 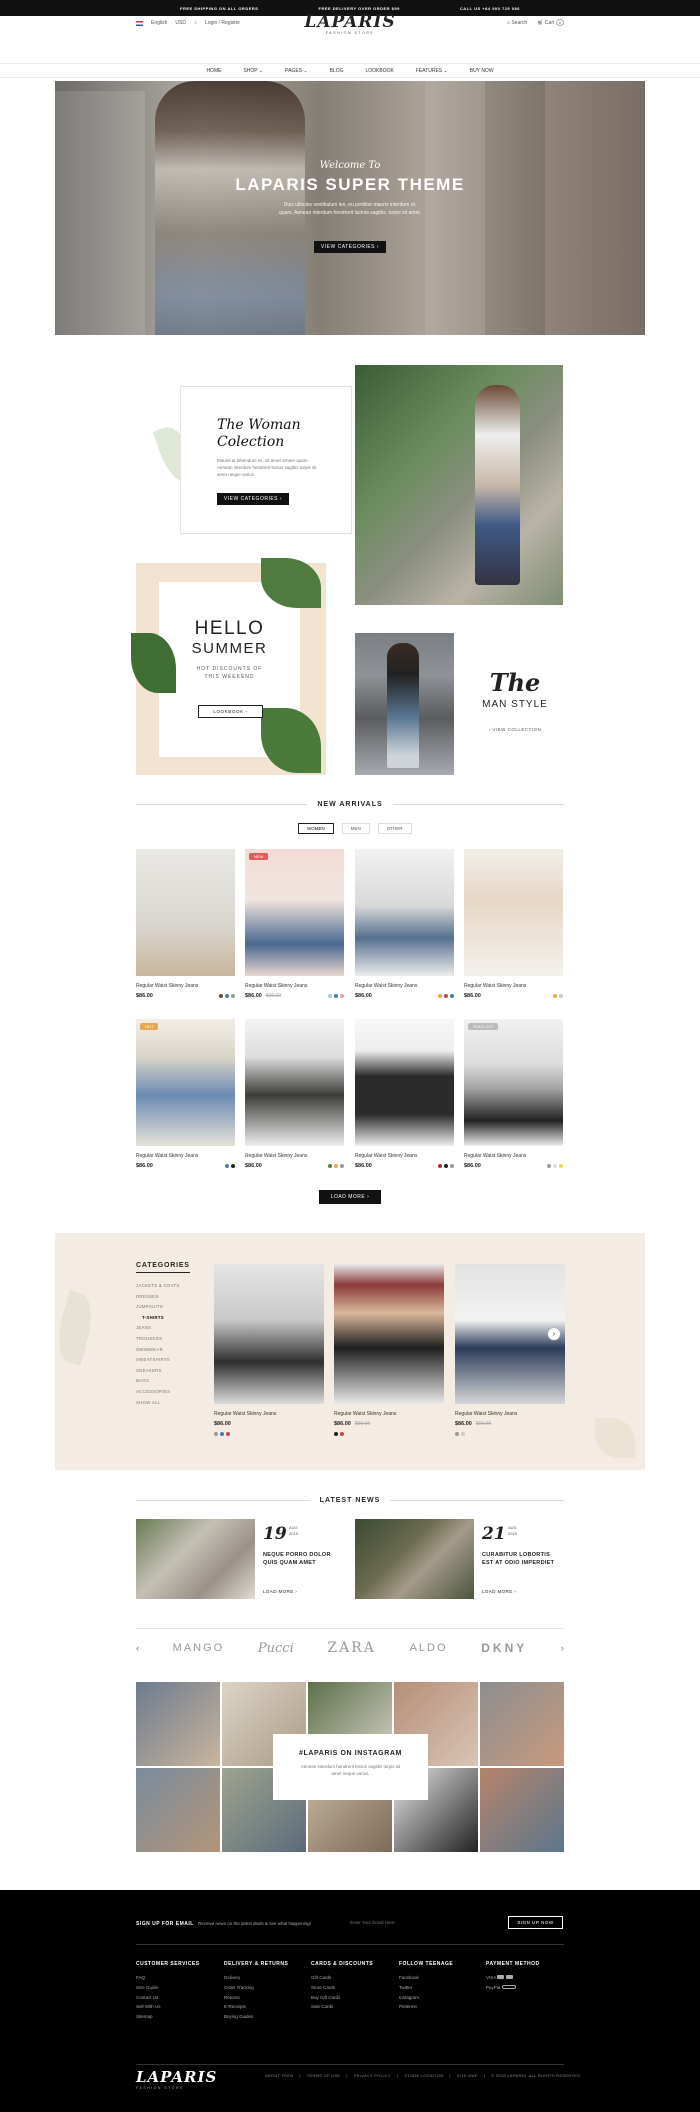 What do you see at coordinates (425, 1922) in the screenshot?
I see `newsletter-email-input` at bounding box center [425, 1922].